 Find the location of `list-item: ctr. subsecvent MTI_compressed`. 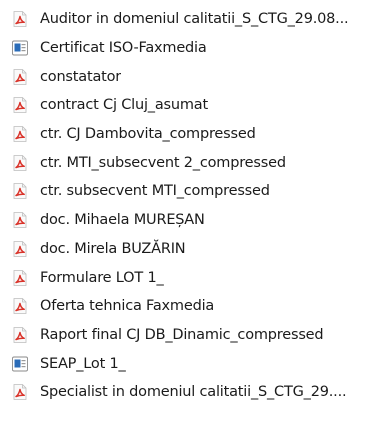

list-item: ctr. subsecvent MTI_compressed is located at coordinates (184, 191).